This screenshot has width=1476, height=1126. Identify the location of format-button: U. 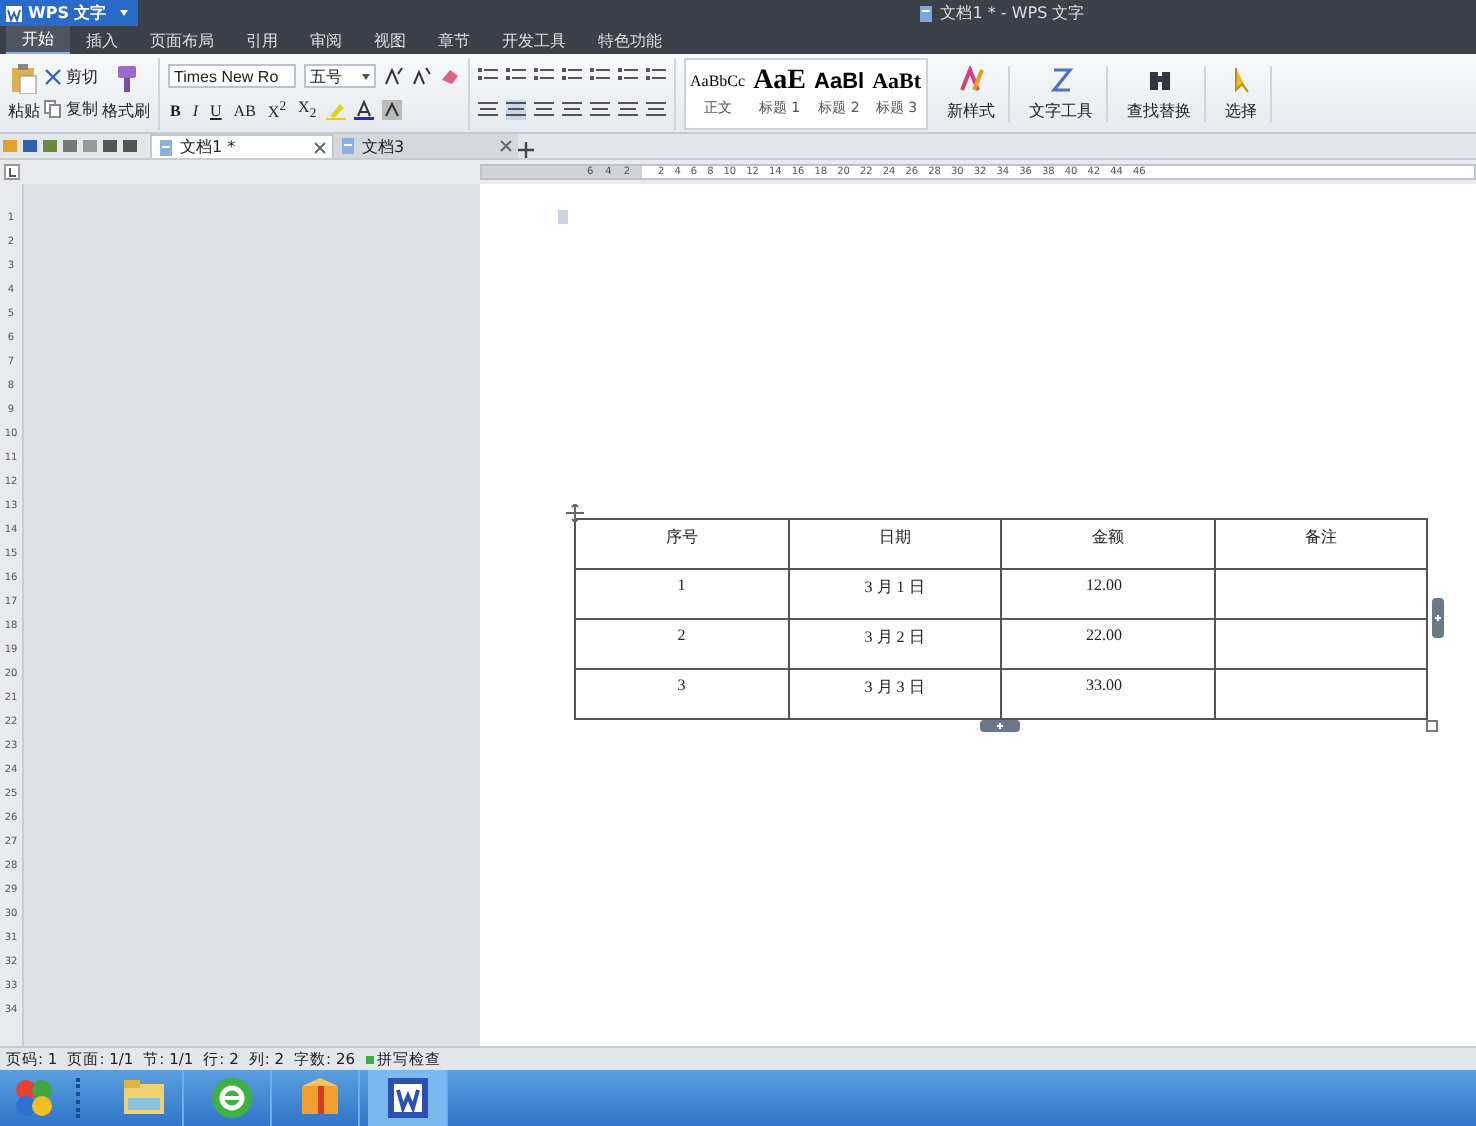
(216, 110).